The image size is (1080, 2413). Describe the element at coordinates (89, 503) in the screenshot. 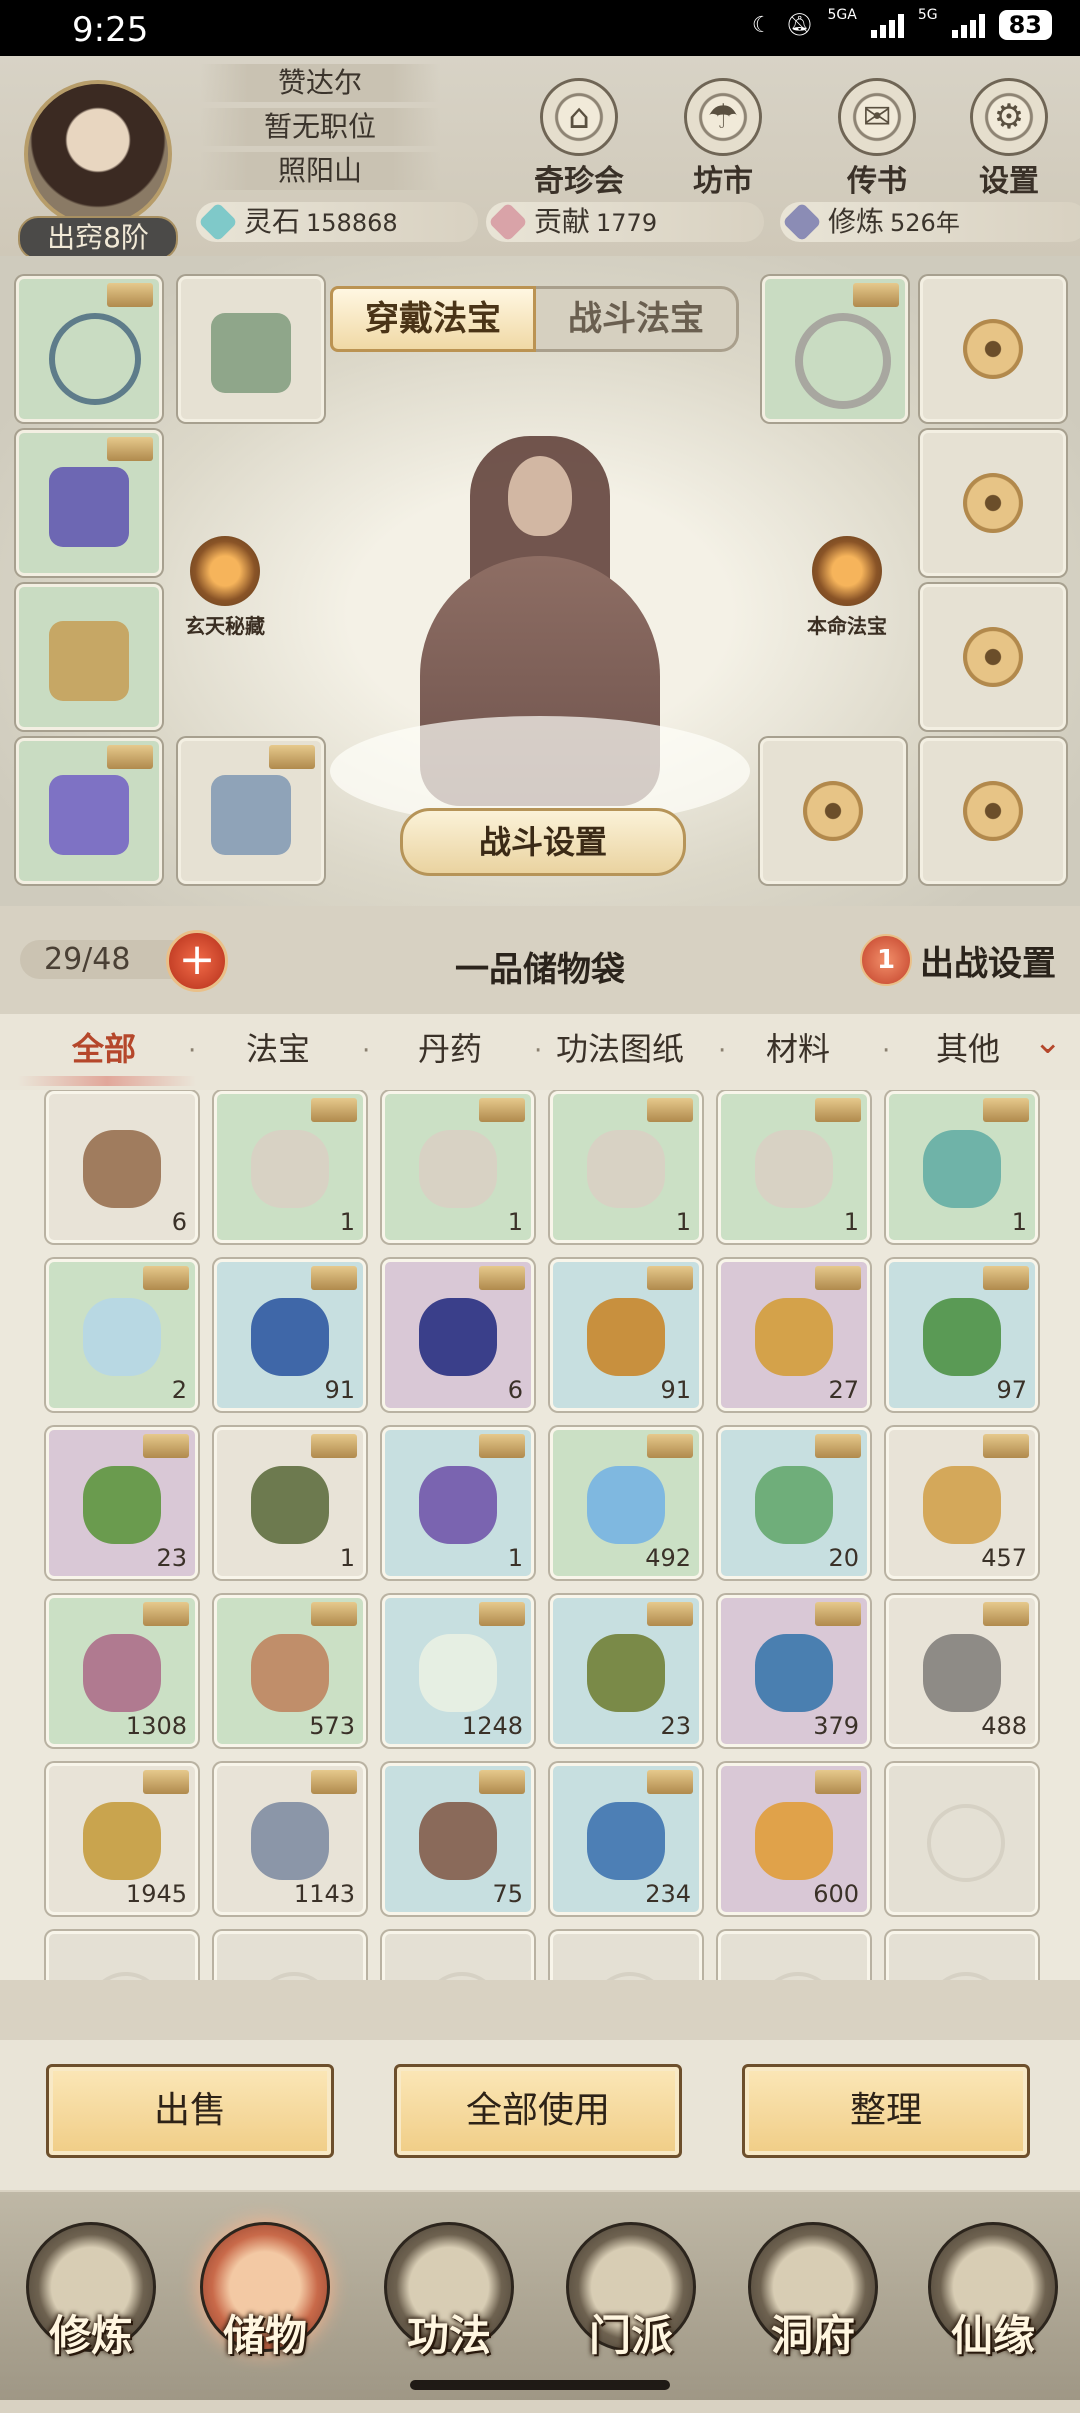

I see `equip-slot-robe` at that location.